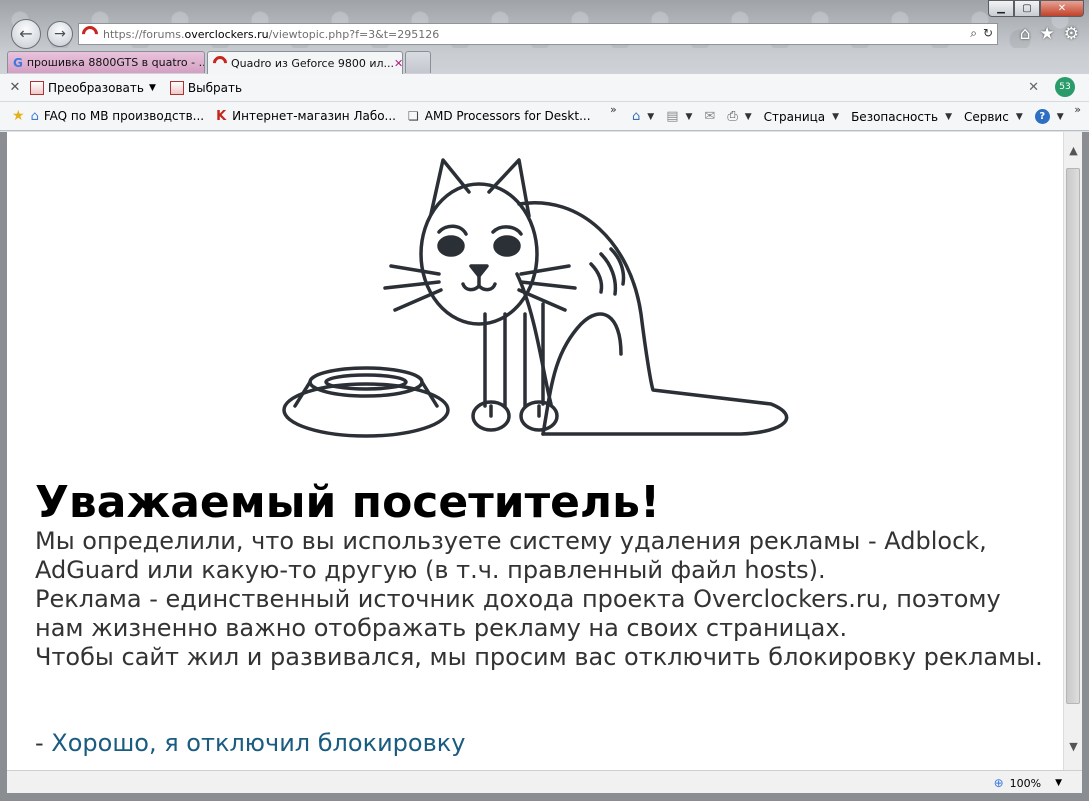 This screenshot has height=801, width=1089. Describe the element at coordinates (998, 783) in the screenshot. I see `zoom-icon: ⊕` at that location.